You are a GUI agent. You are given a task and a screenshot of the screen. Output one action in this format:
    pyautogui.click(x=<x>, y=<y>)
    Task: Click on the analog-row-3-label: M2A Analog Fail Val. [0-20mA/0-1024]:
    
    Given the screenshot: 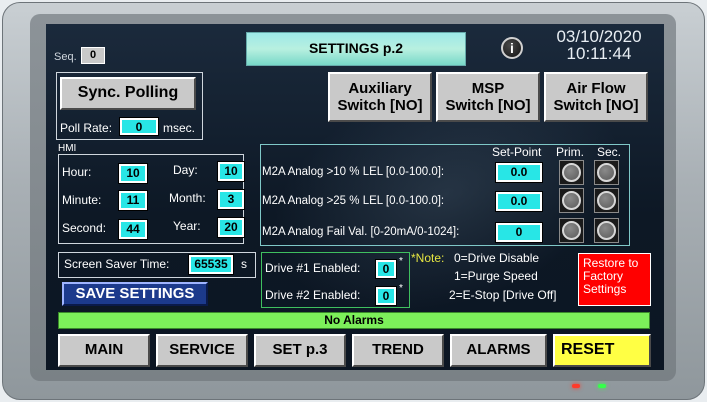 What is the action you would take?
    pyautogui.click(x=361, y=232)
    